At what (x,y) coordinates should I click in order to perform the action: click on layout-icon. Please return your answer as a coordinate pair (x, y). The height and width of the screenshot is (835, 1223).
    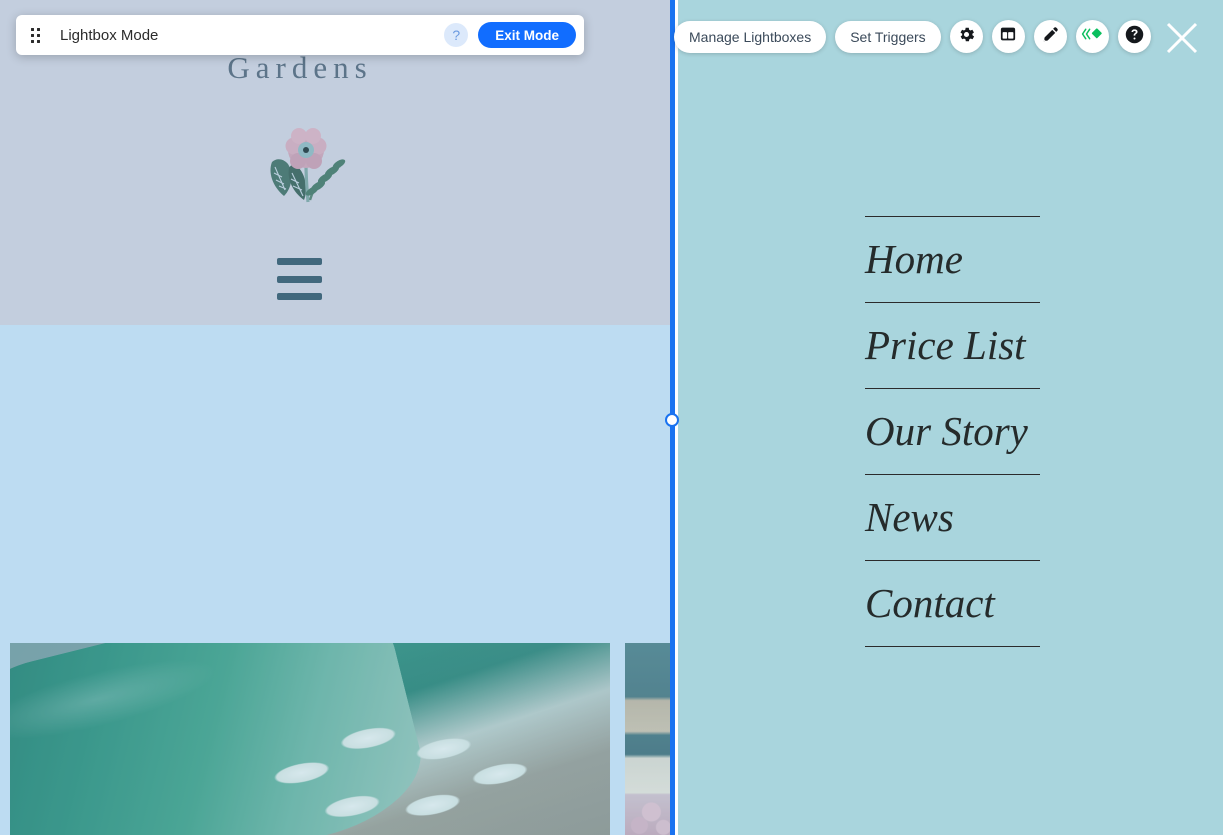
    Looking at the image, I should click on (1008, 36).